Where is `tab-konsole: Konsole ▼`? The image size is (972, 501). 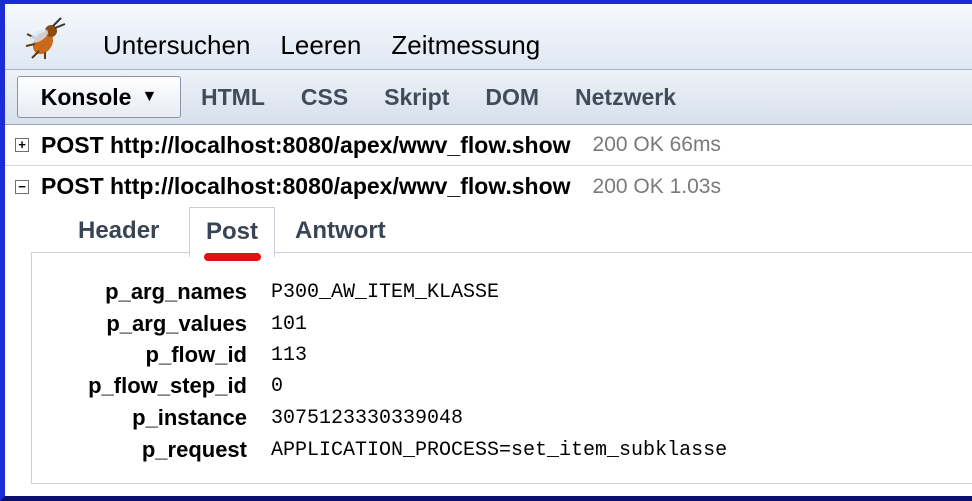
tab-konsole: Konsole ▼ is located at coordinates (99, 97).